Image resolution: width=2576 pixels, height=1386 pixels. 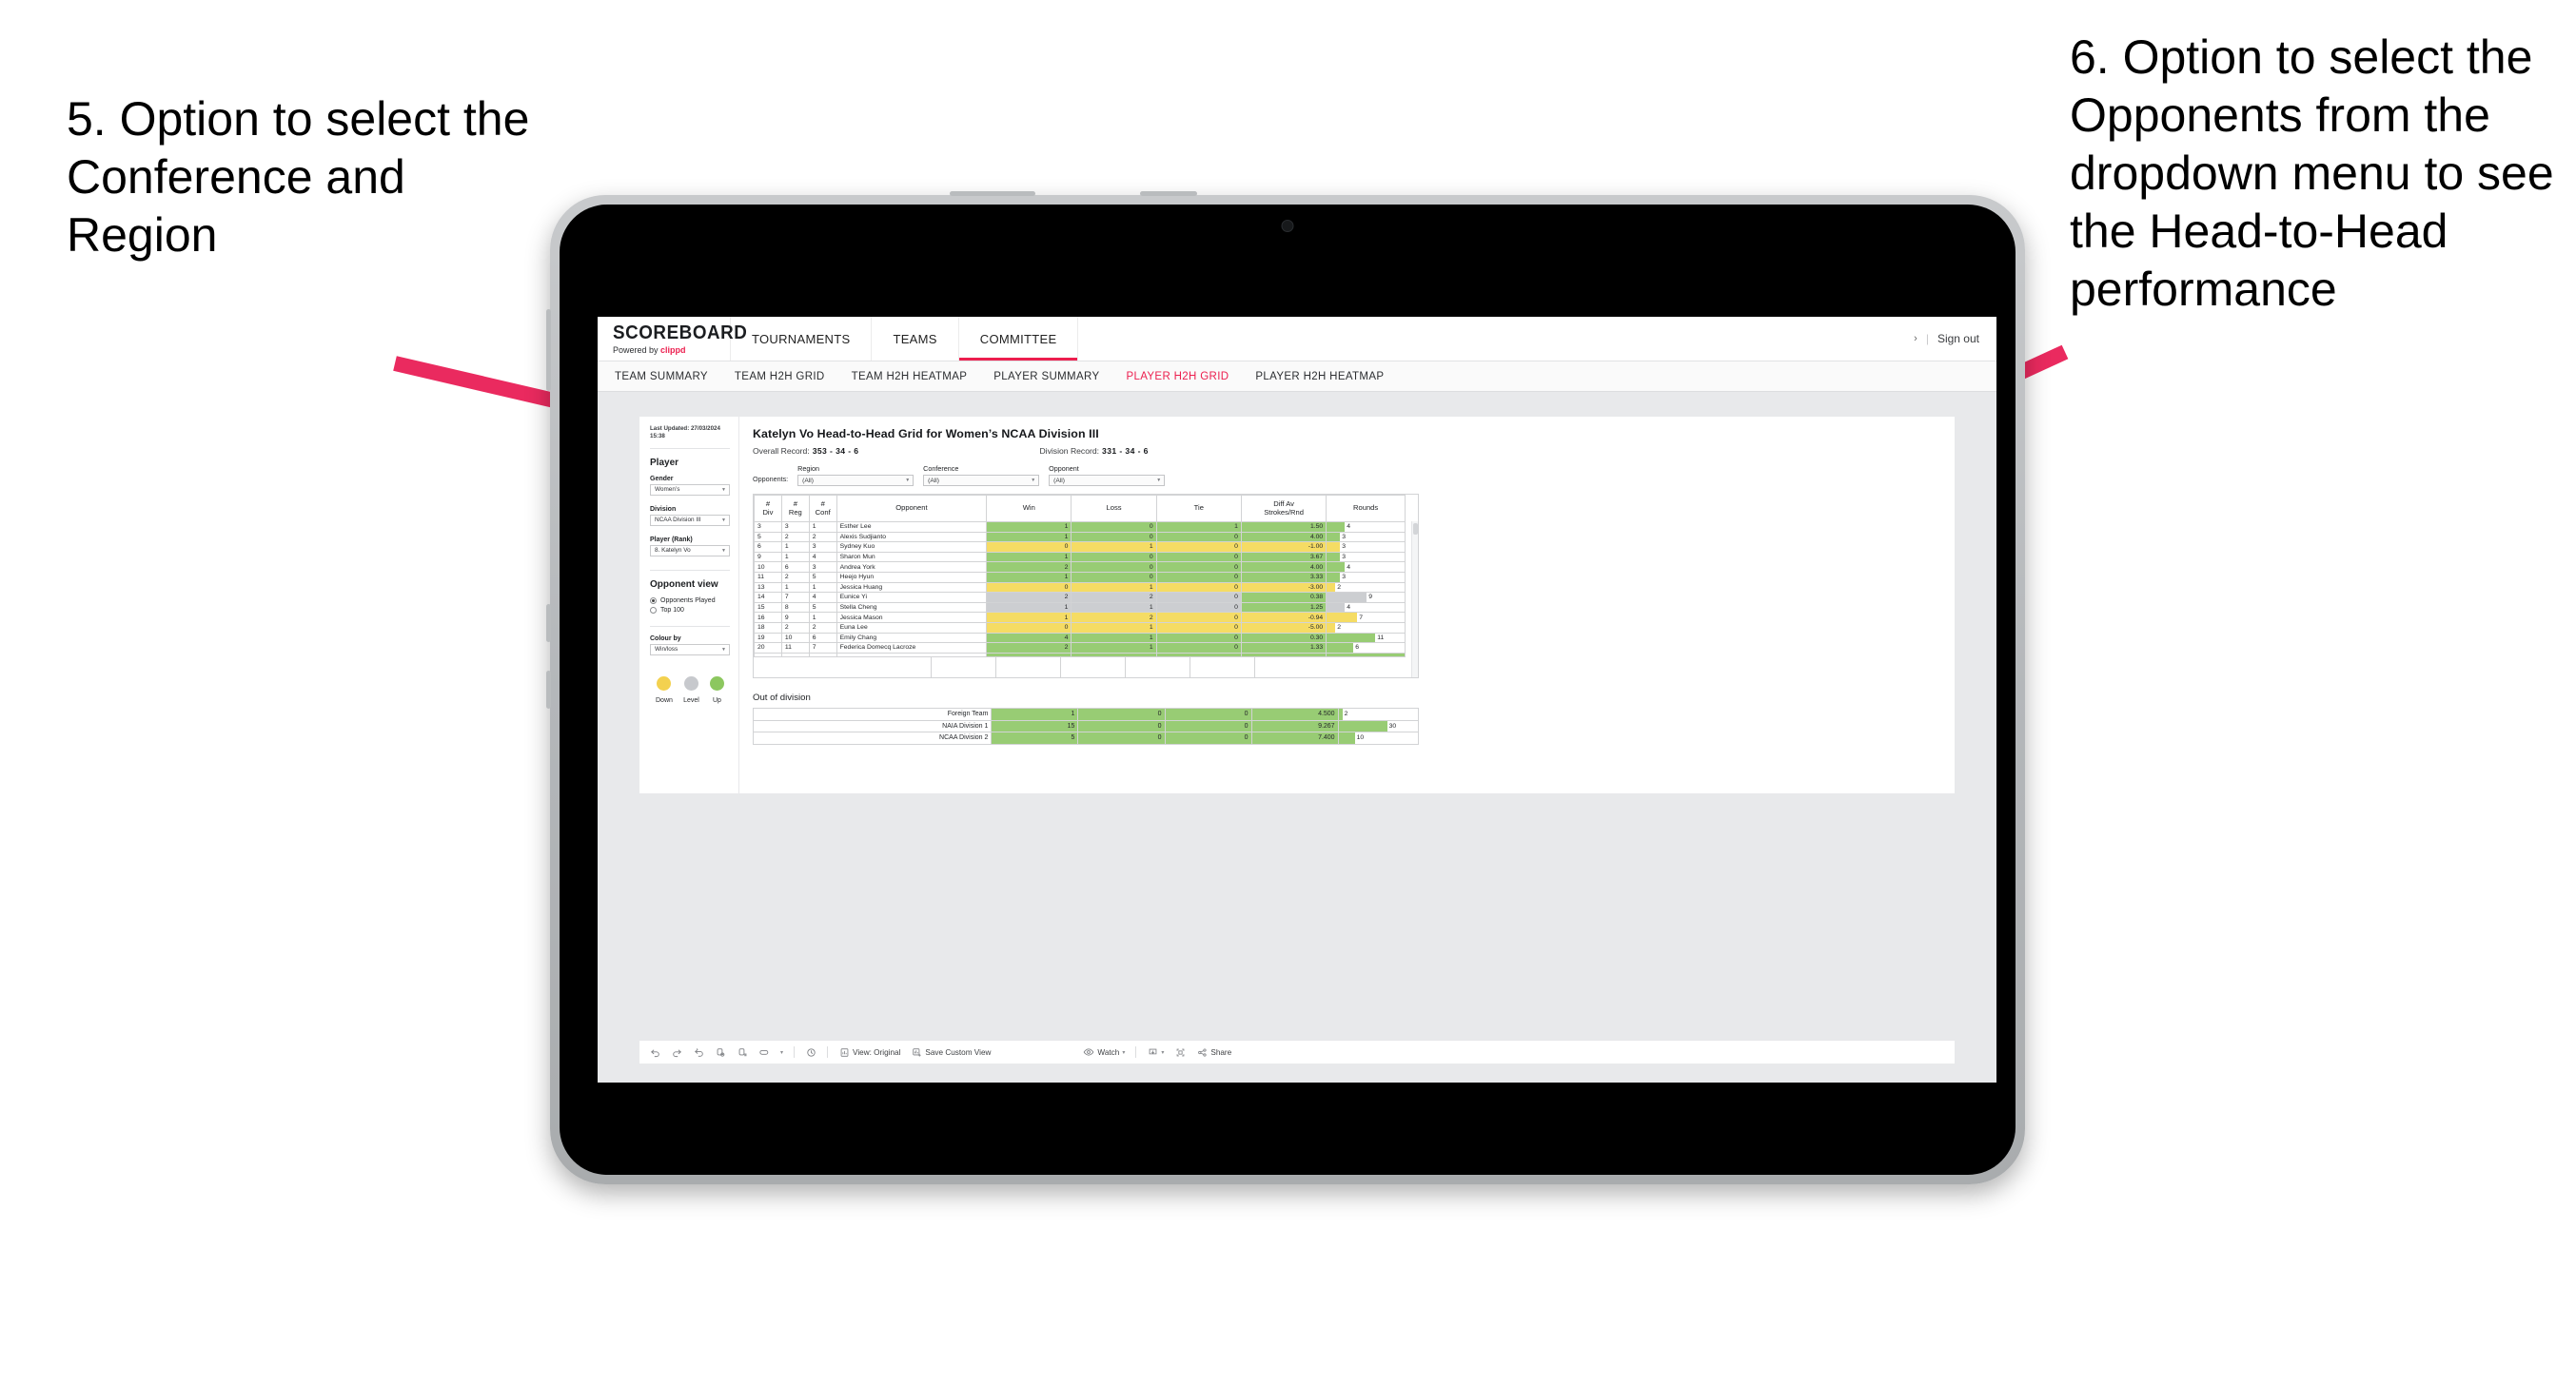 What do you see at coordinates (869, 1052) in the screenshot?
I see `view-original-button: View: Original` at bounding box center [869, 1052].